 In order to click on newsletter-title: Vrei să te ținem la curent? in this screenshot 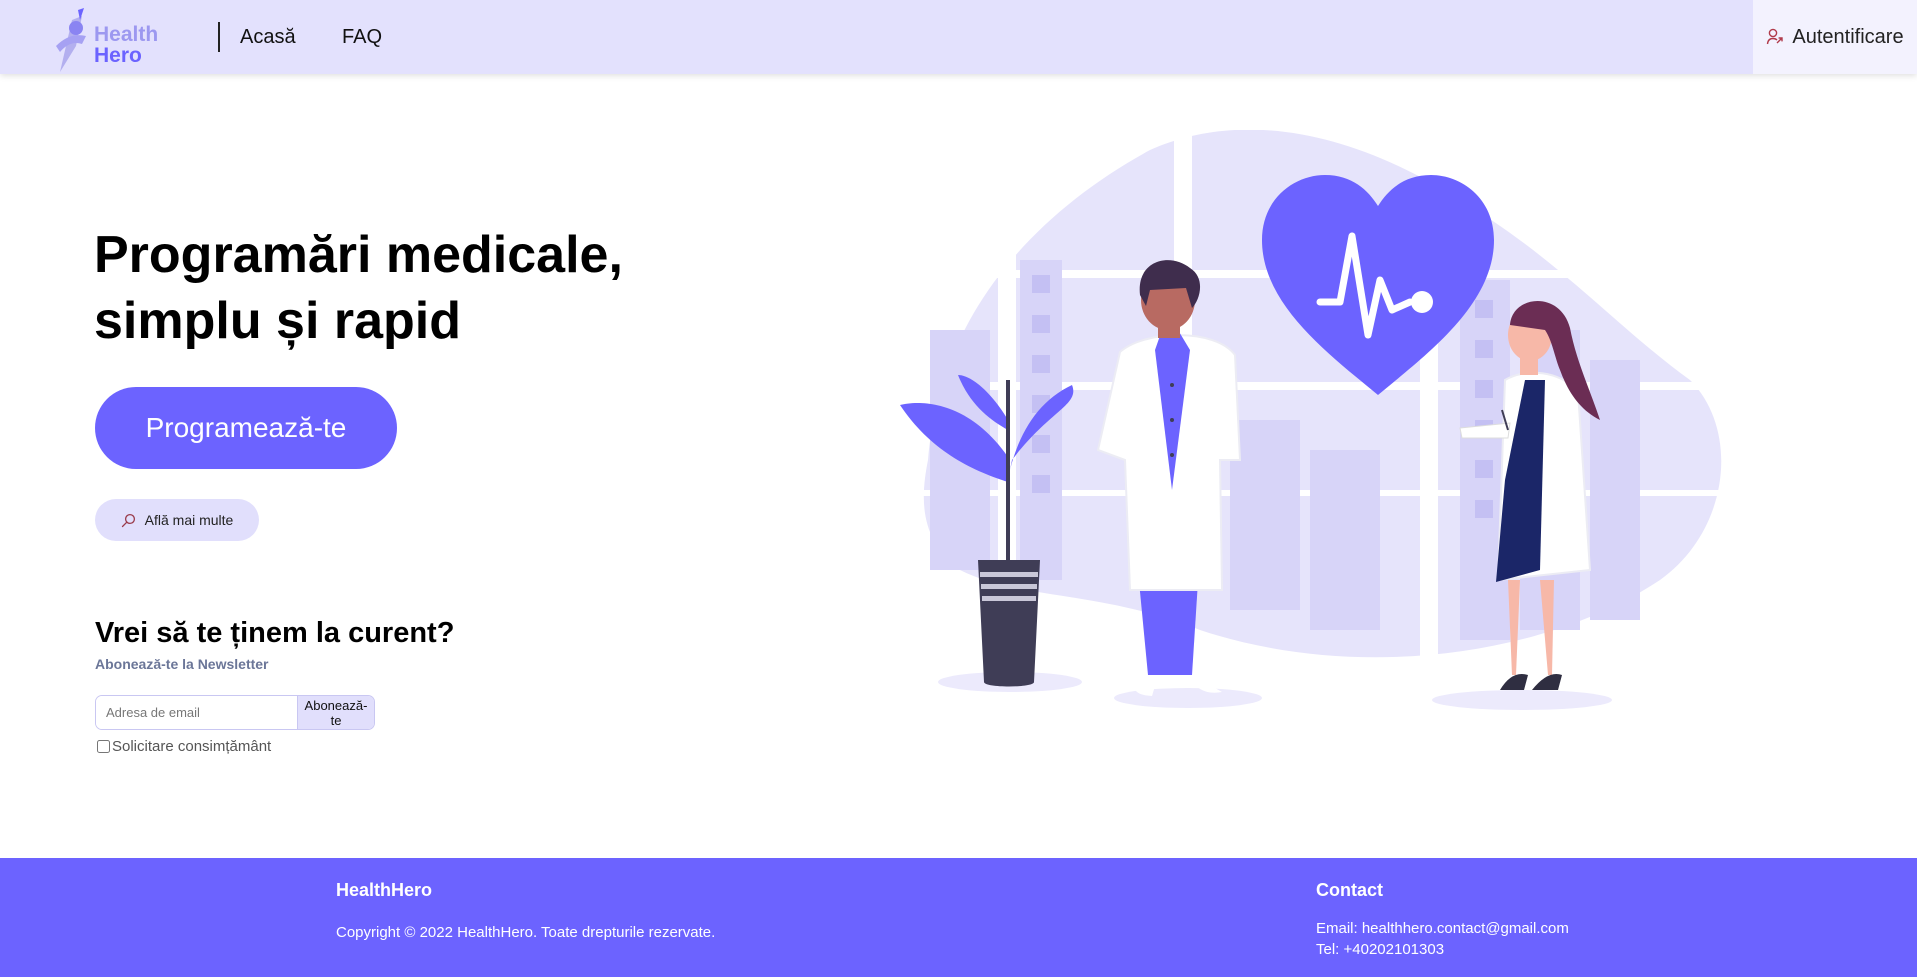, I will do `click(275, 633)`.